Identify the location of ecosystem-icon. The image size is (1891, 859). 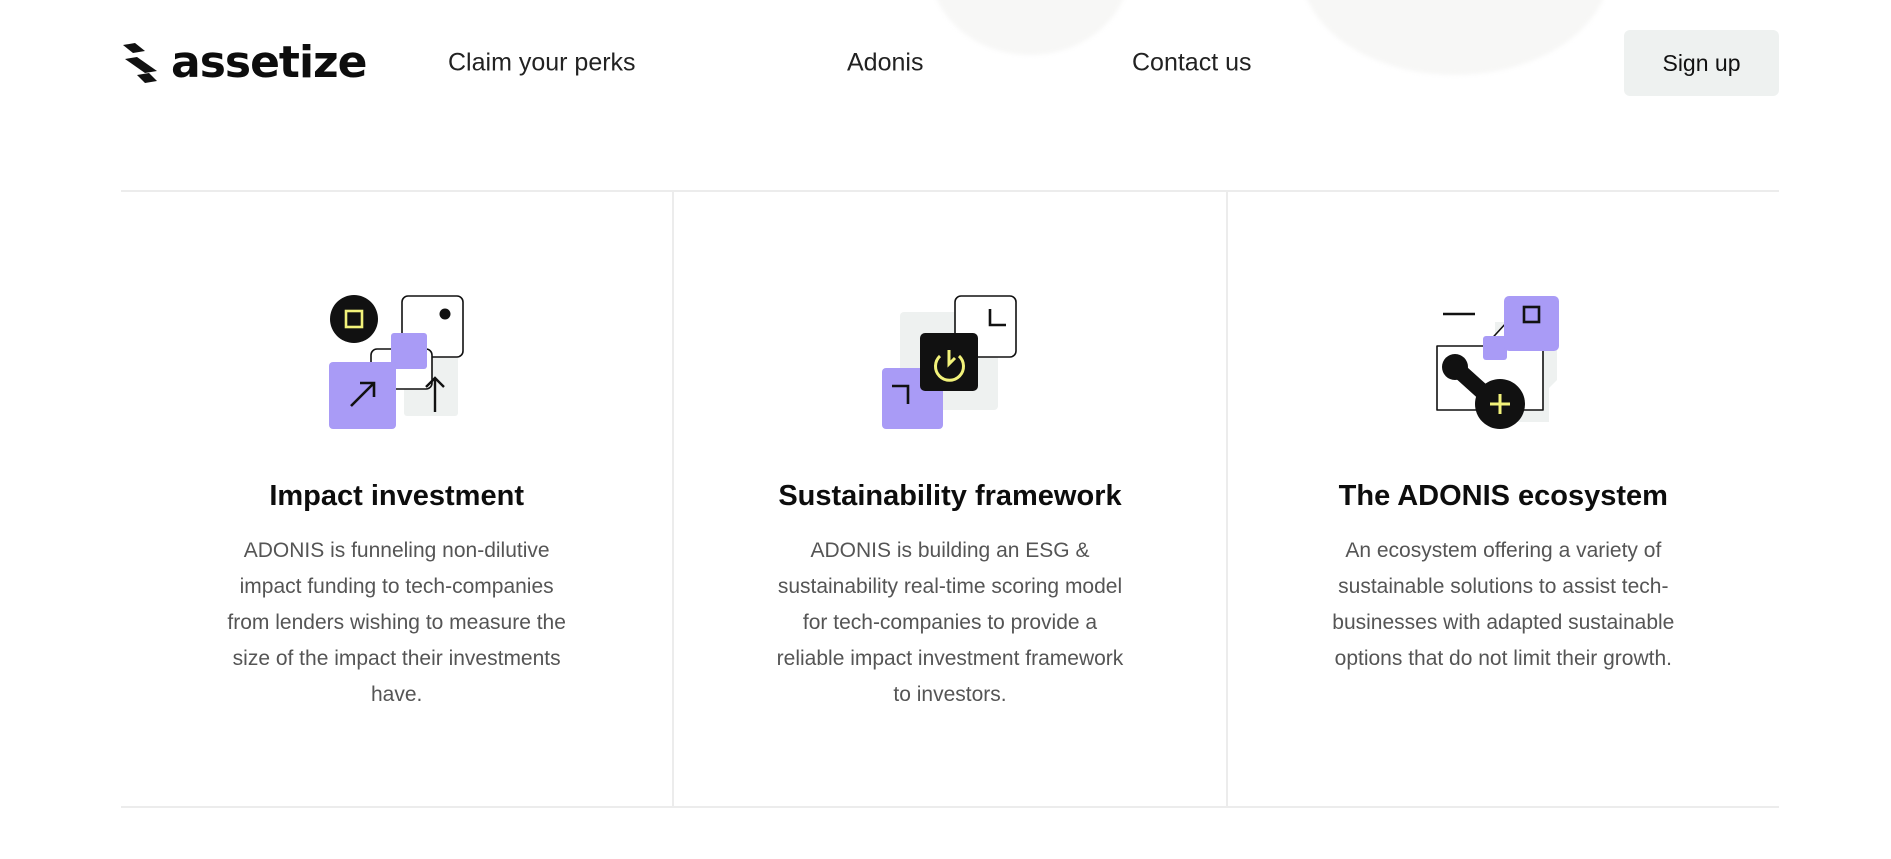
(1498, 362).